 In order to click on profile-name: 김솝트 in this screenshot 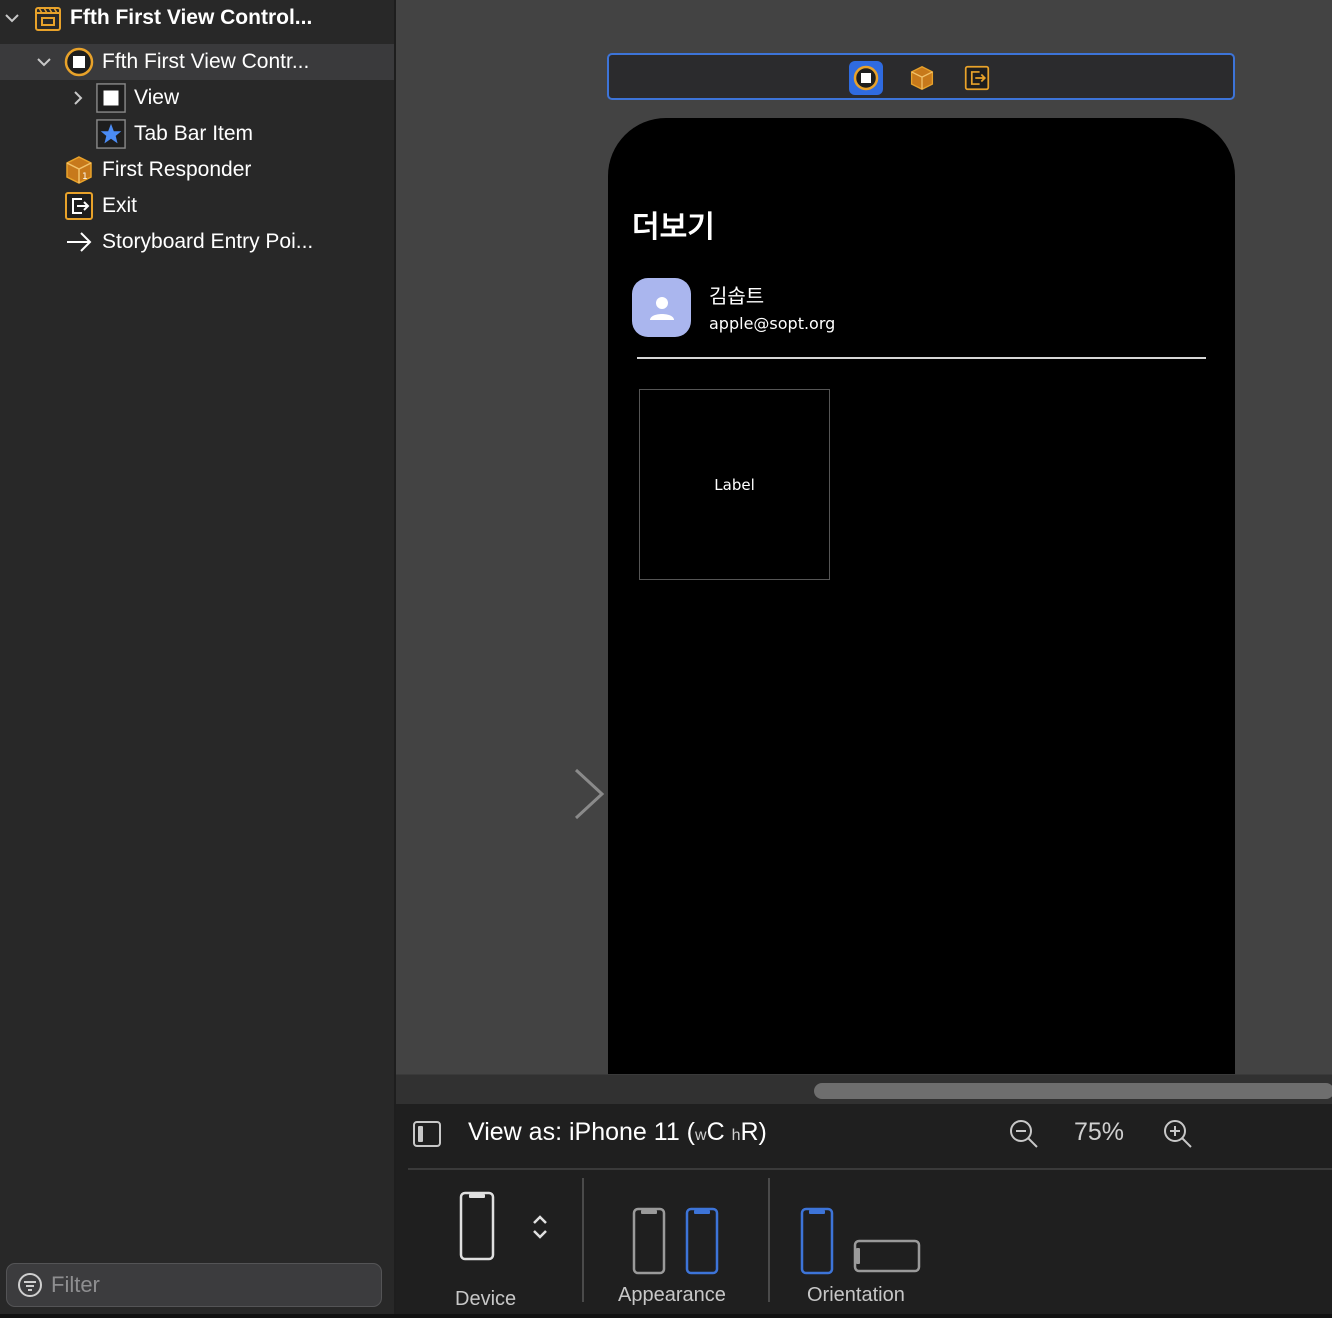, I will do `click(737, 296)`.